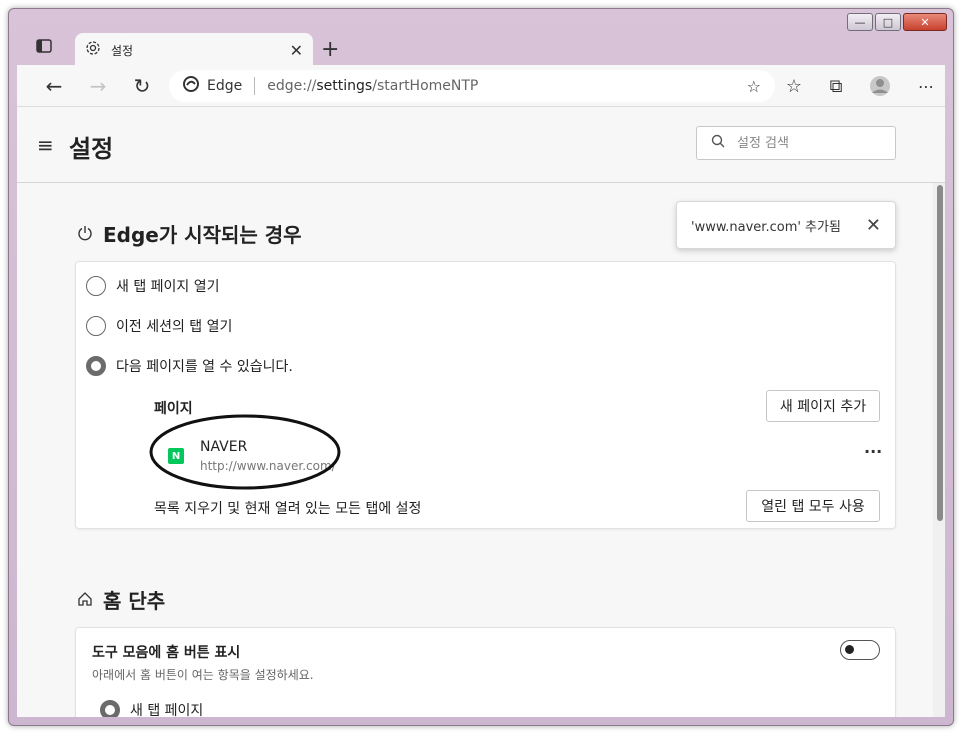  I want to click on scrollbar-thumb, so click(940, 353).